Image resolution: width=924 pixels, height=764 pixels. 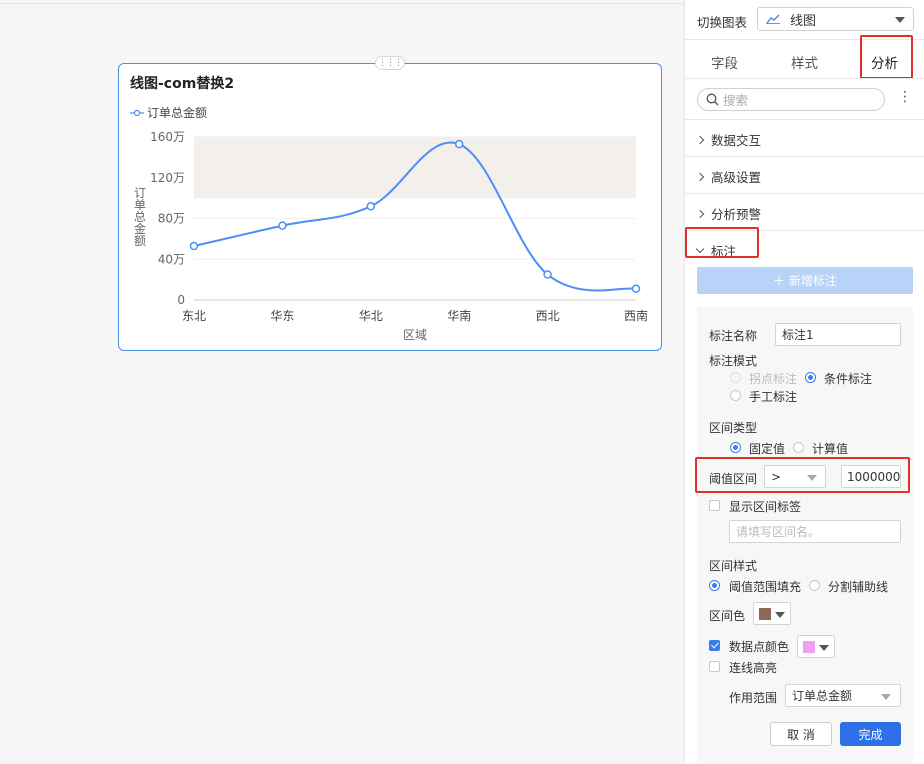 What do you see at coordinates (342, 3) in the screenshot?
I see `top-divider` at bounding box center [342, 3].